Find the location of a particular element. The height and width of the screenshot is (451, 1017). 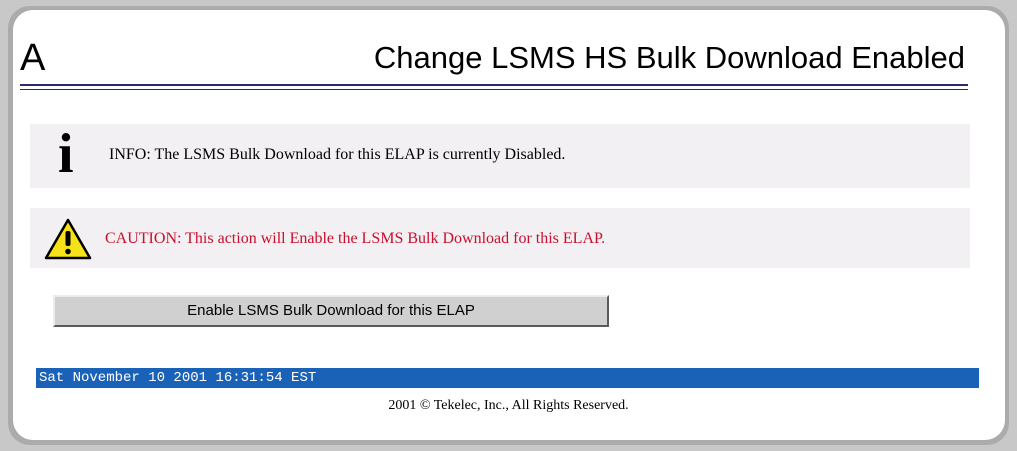

warning-triangle-icon is located at coordinates (68, 239).